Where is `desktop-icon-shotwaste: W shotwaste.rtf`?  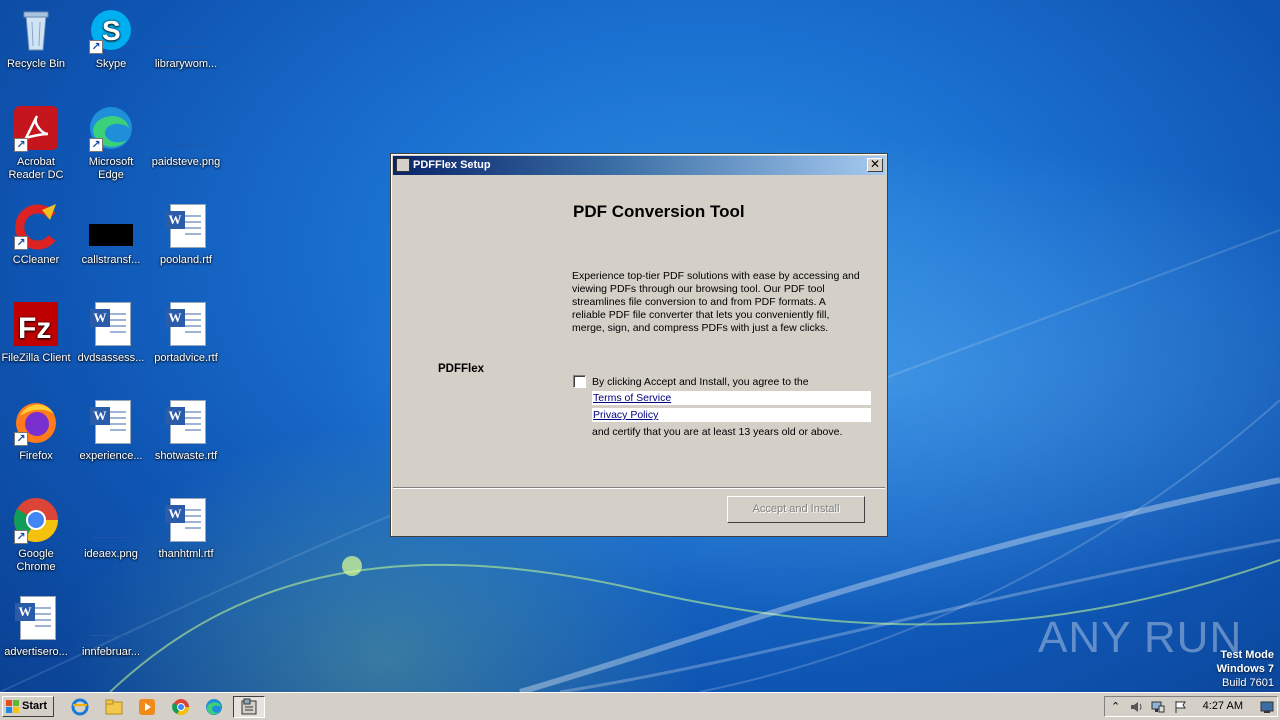
desktop-icon-shotwaste: W shotwaste.rtf is located at coordinates (186, 430).